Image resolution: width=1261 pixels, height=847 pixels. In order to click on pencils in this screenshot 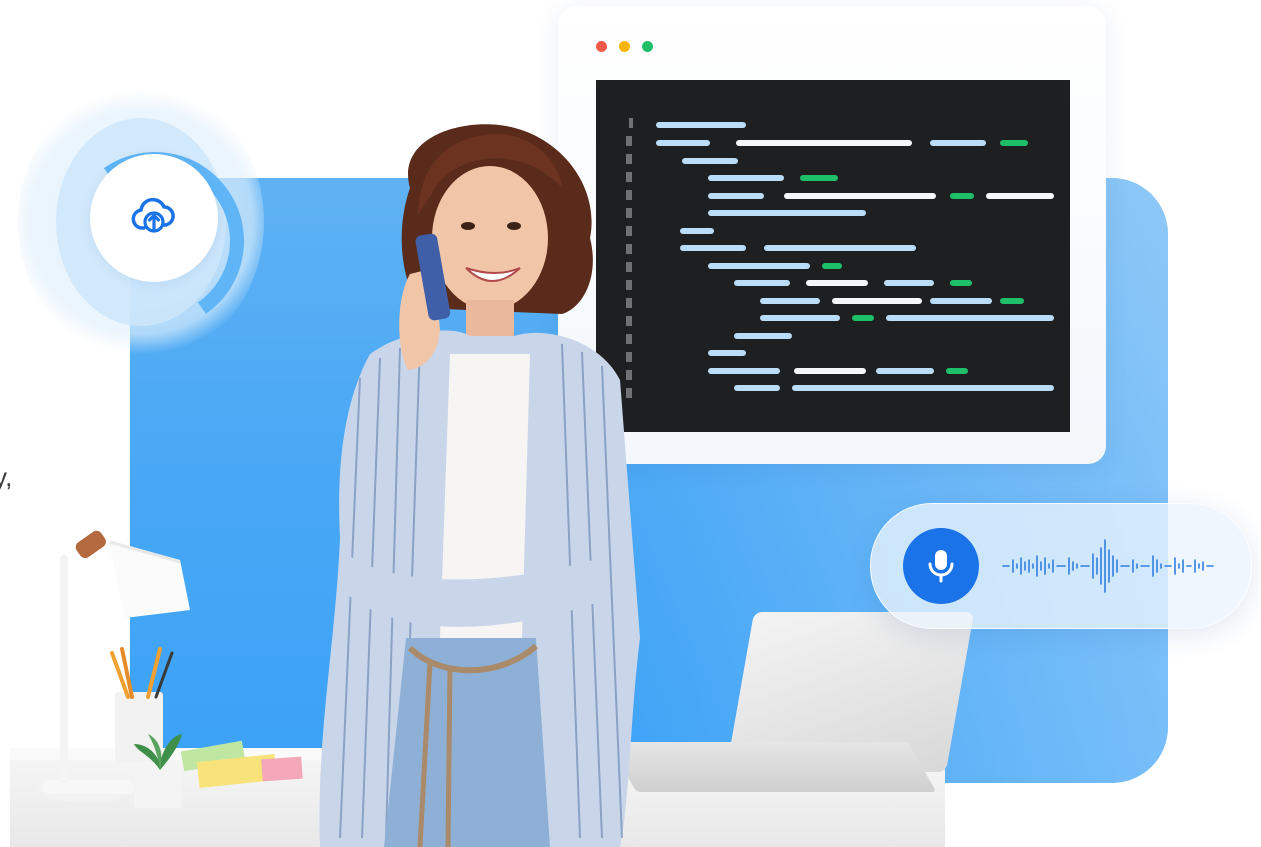, I will do `click(142, 673)`.